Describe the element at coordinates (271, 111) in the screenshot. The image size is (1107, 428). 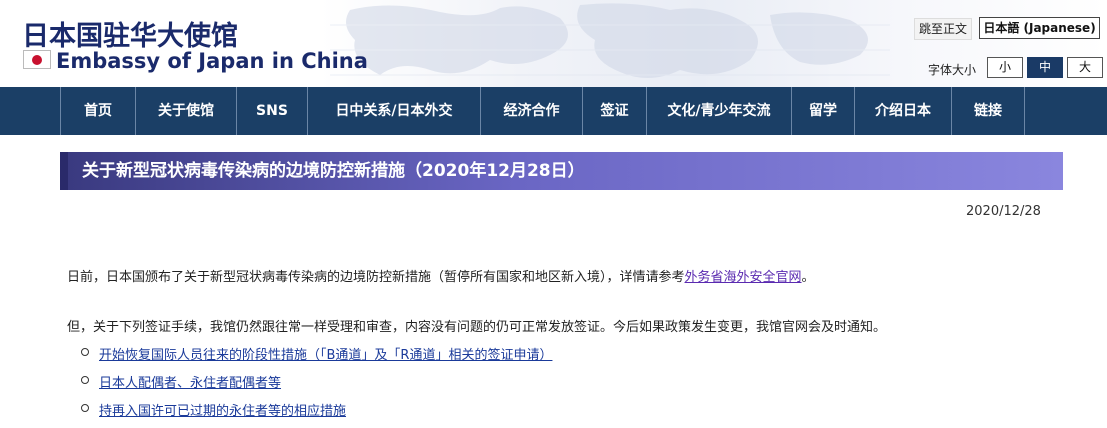
I see `nav-item-sns: SNS` at that location.